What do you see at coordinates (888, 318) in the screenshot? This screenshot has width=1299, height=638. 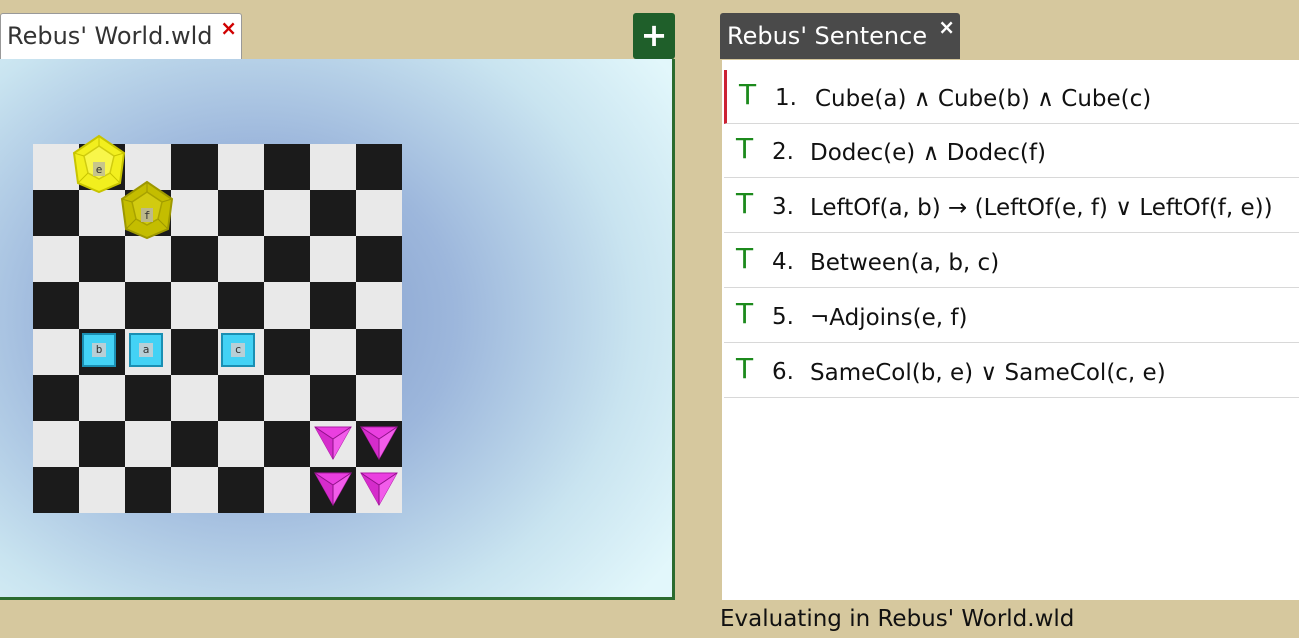 I see `sentence-formula: ¬Adjoins(e, f)` at bounding box center [888, 318].